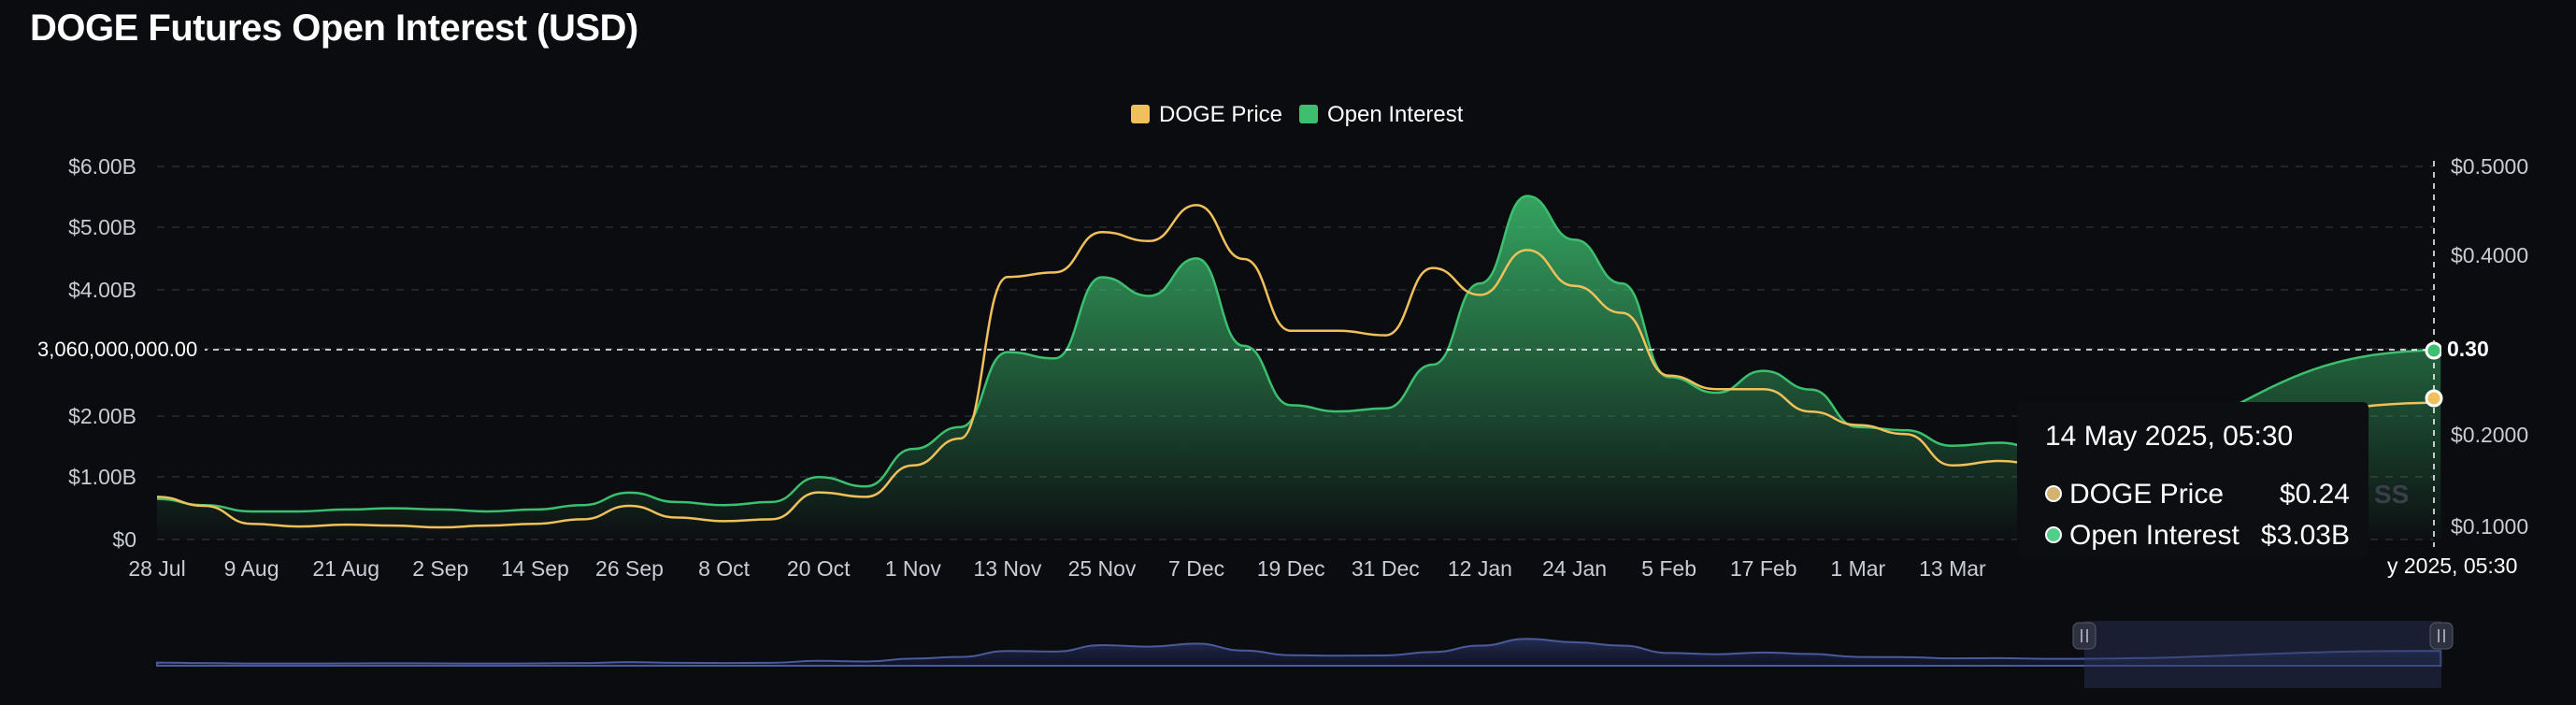  Describe the element at coordinates (102, 227) in the screenshot. I see `y-left-tick: $5.00B` at that location.